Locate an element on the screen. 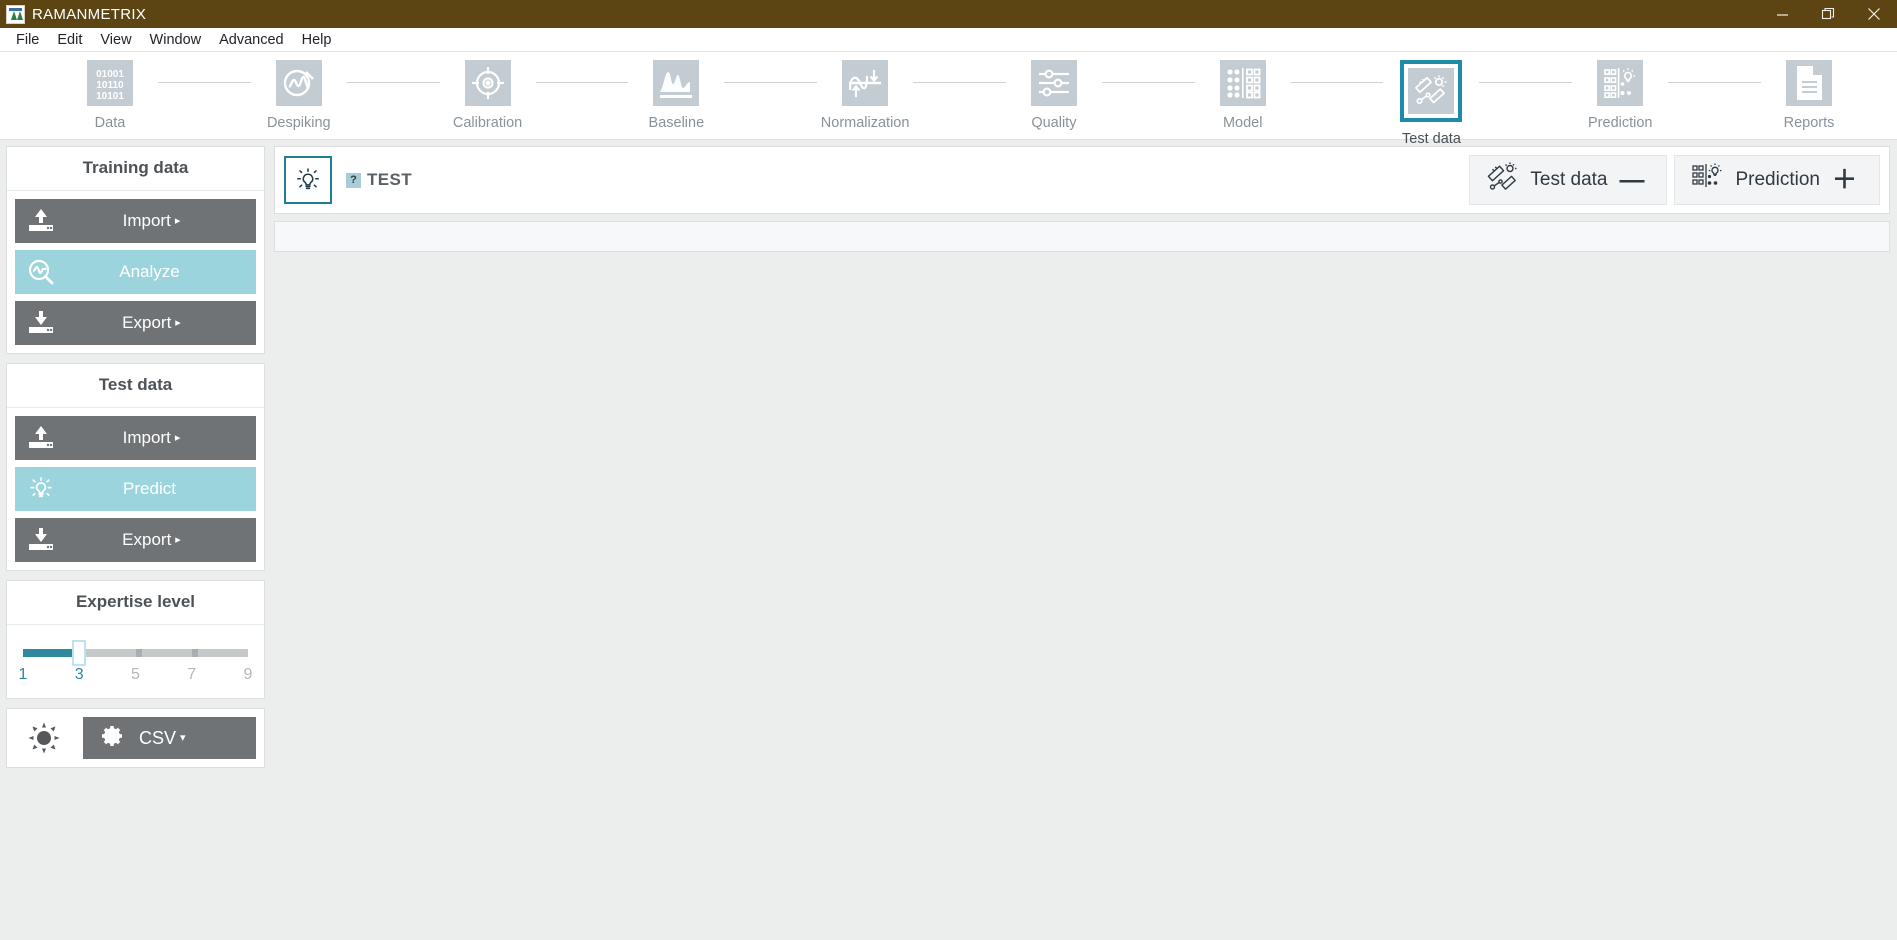 The height and width of the screenshot is (940, 1897). workflow-step-normalization: Normalization is located at coordinates (865, 95).